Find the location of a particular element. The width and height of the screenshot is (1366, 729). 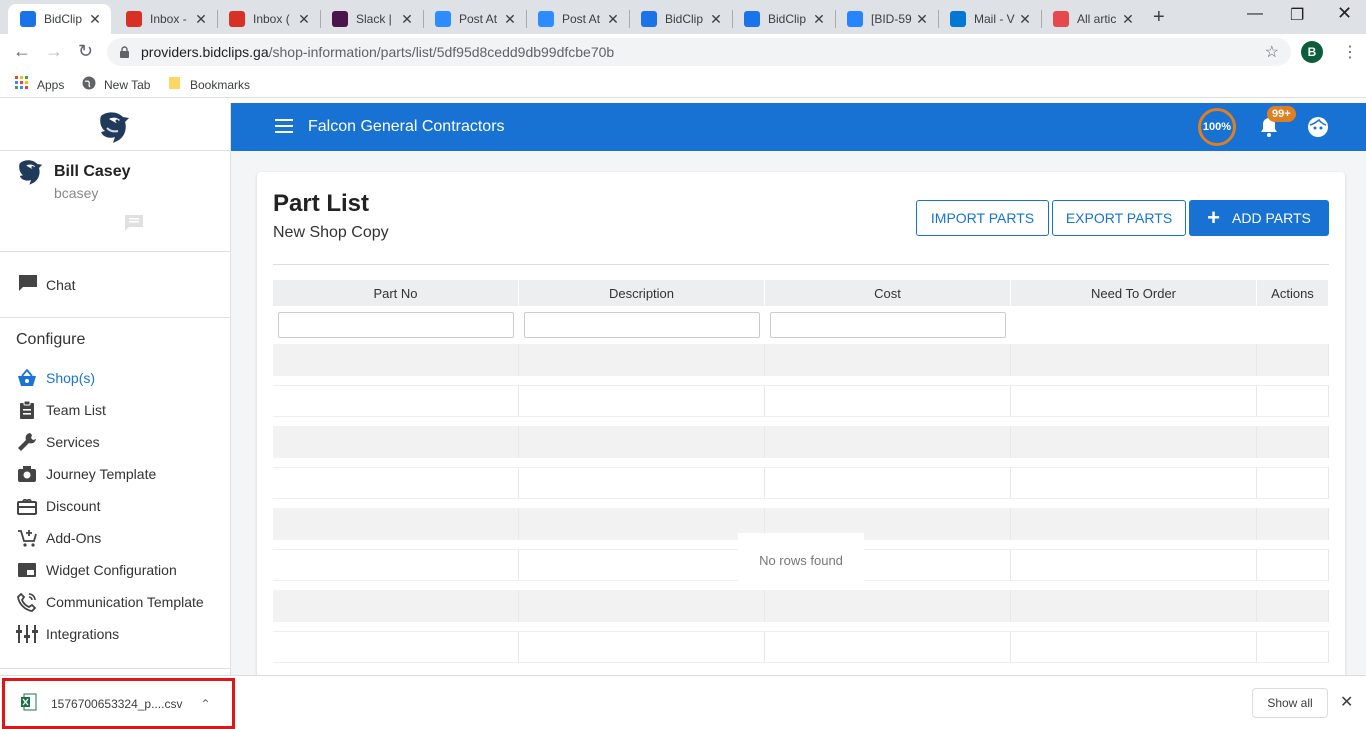

browser-tab: [BID-59 ✕ is located at coordinates (886, 19).